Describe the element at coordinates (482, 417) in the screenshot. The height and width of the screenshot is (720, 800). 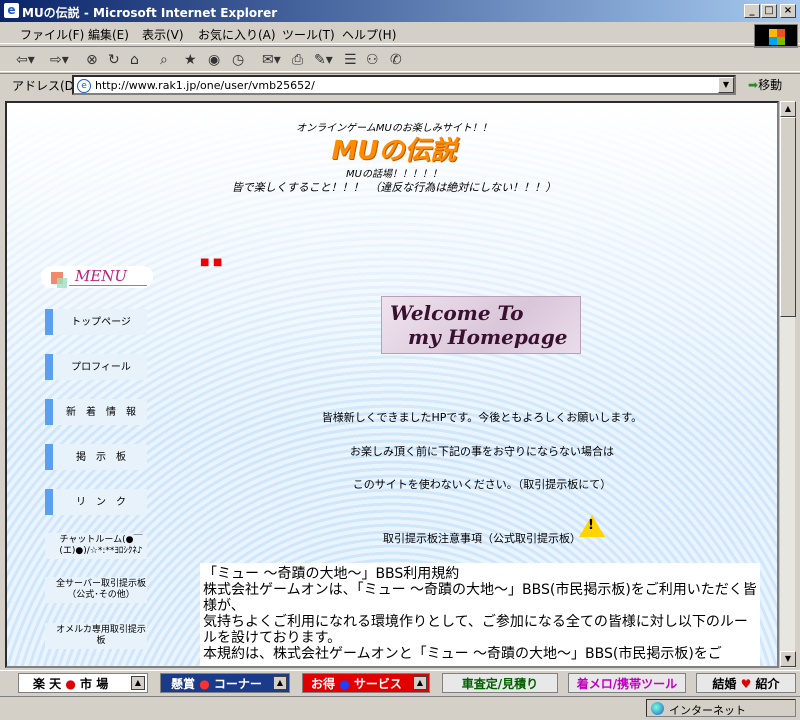
I see `intro-message-1: 皆様新しくできましたHPです。今後ともよろしくお願いします。` at that location.